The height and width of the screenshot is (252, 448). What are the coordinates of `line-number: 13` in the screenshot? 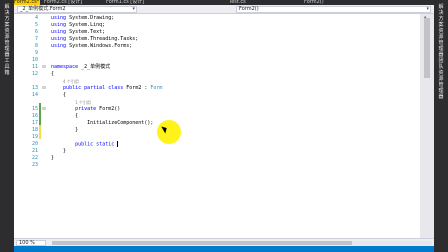 It's located at (34, 88).